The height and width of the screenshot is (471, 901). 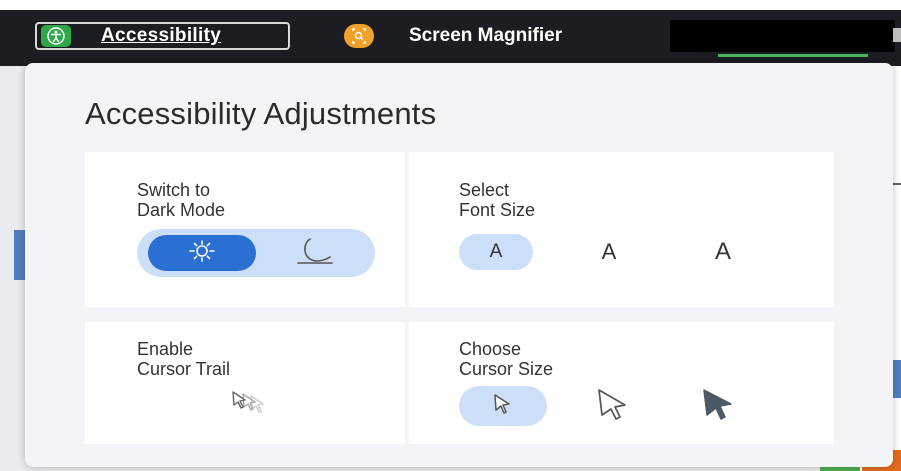 I want to click on font-size-large-option: A, so click(x=723, y=252).